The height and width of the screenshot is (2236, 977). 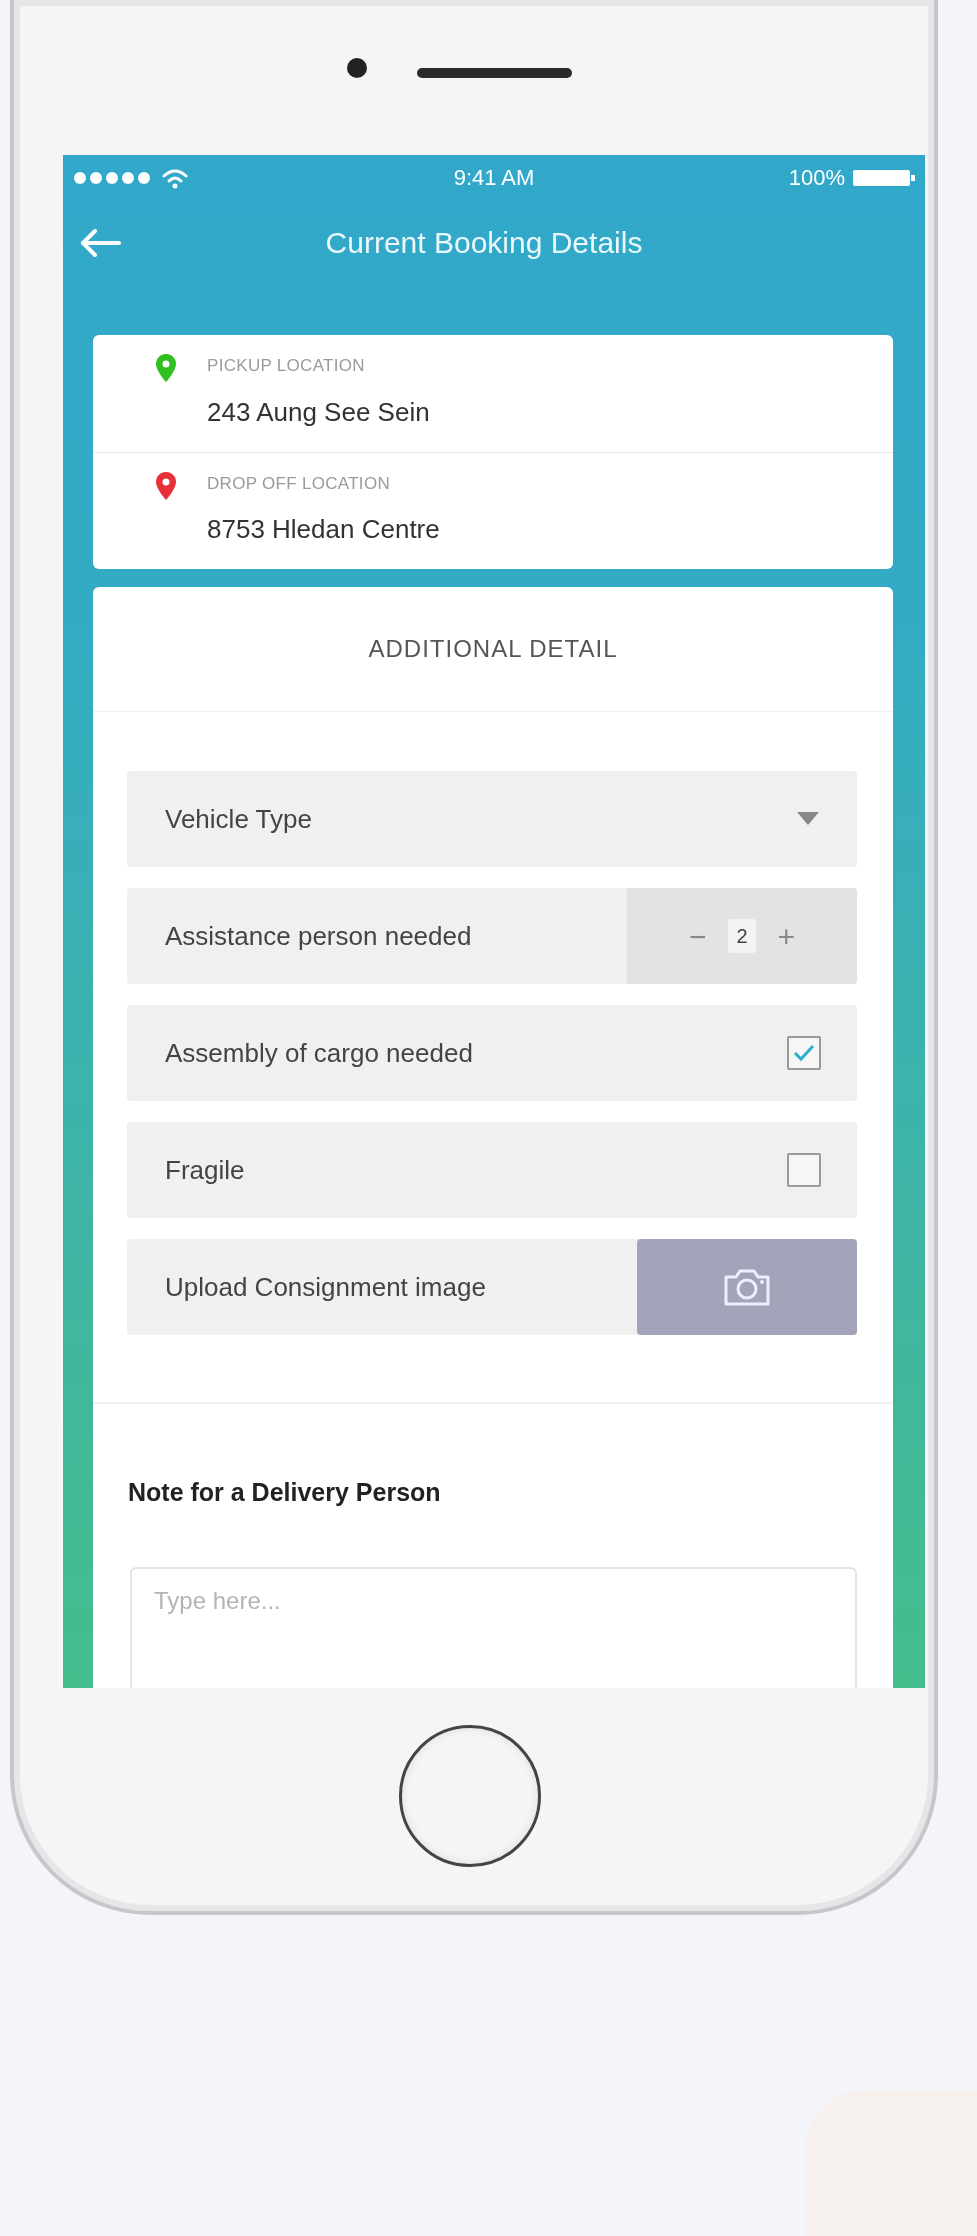 I want to click on location-address: 8753 Hledan Centre, so click(x=323, y=529).